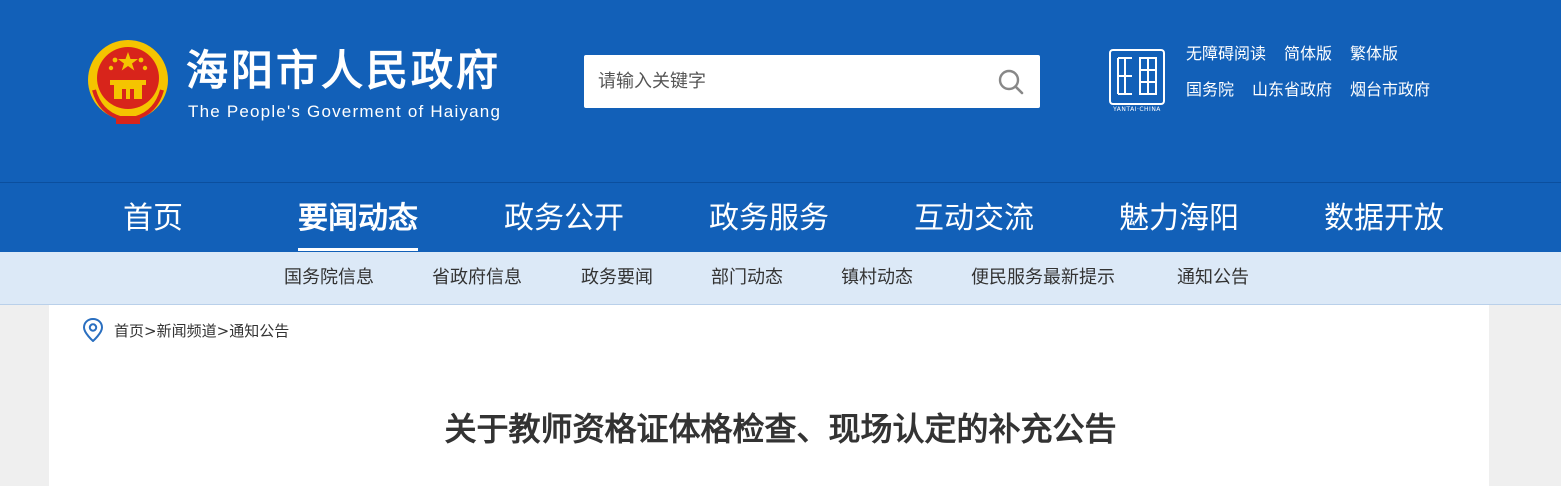  Describe the element at coordinates (1292, 90) in the screenshot. I see `shandong-gov-link: 山东省政府` at that location.